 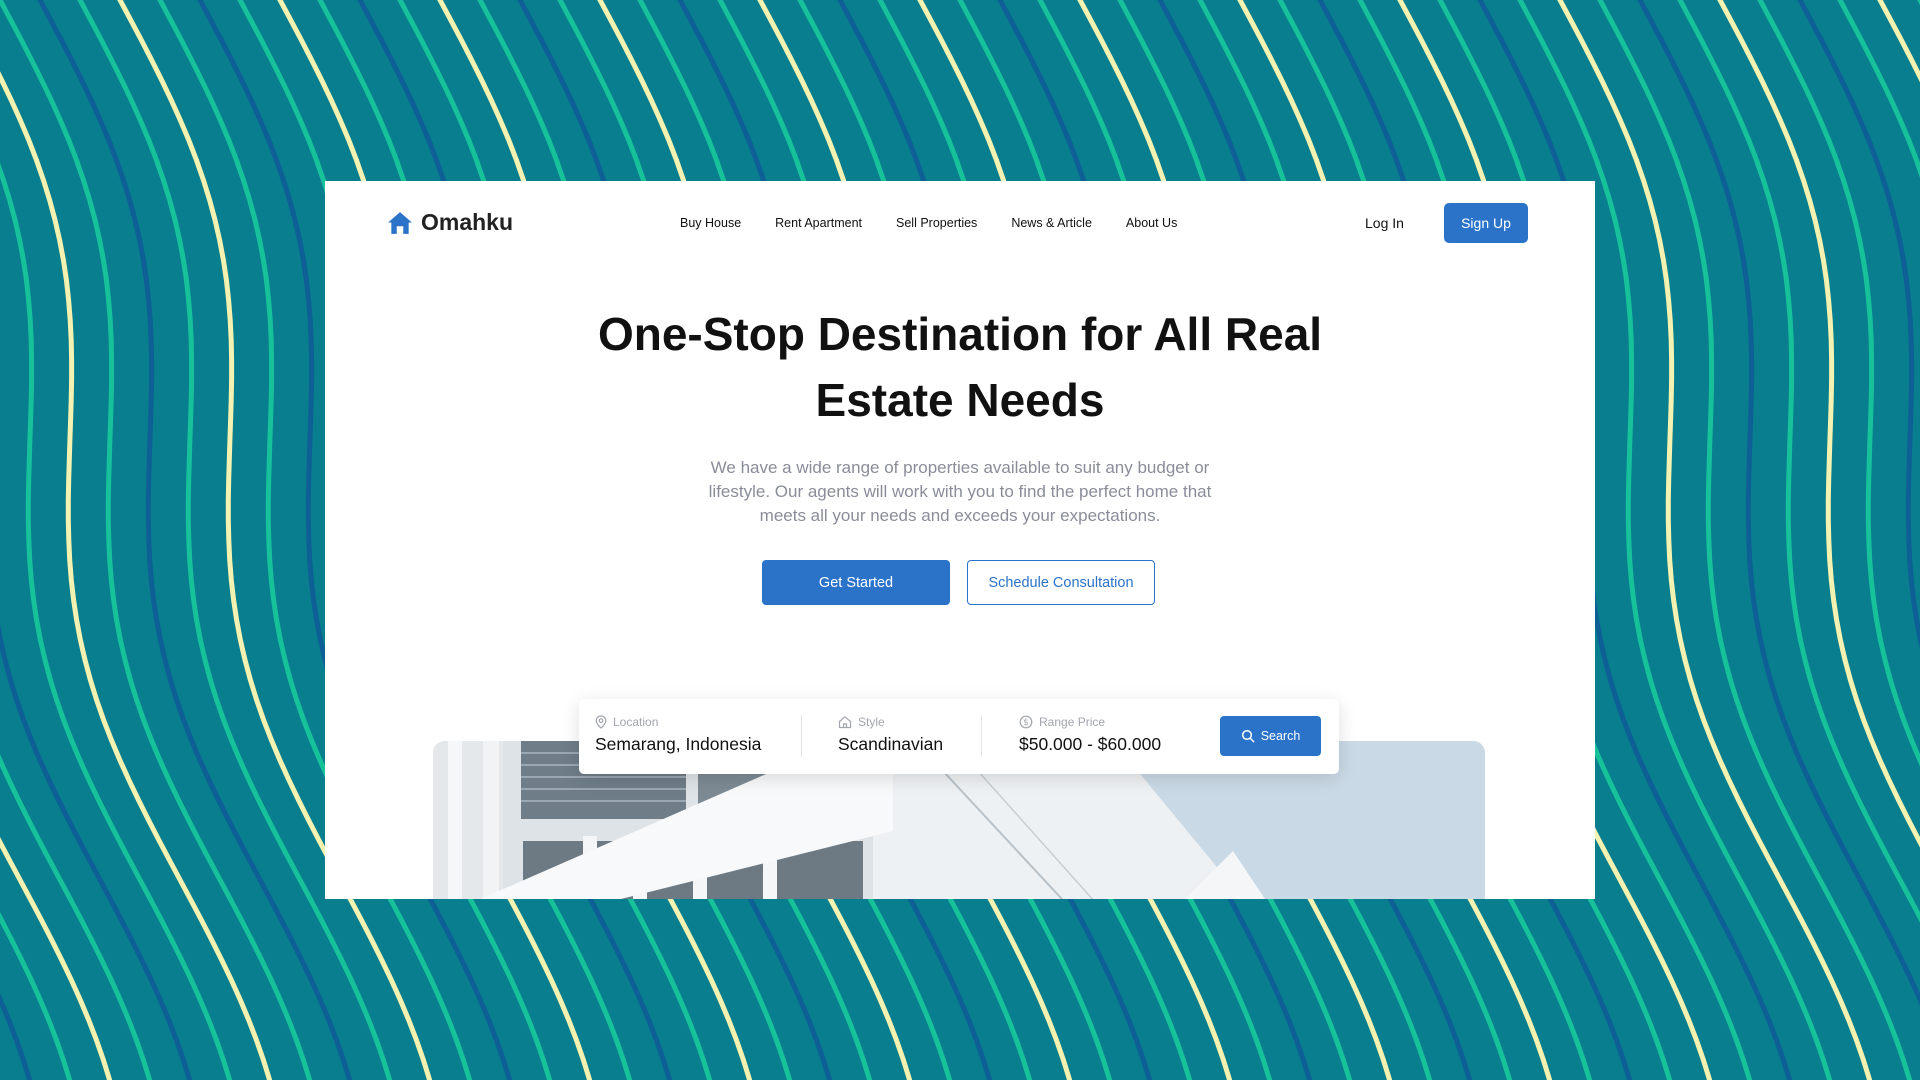 What do you see at coordinates (1090, 744) in the screenshot?
I see `price-value: $50.000 - $60.000` at bounding box center [1090, 744].